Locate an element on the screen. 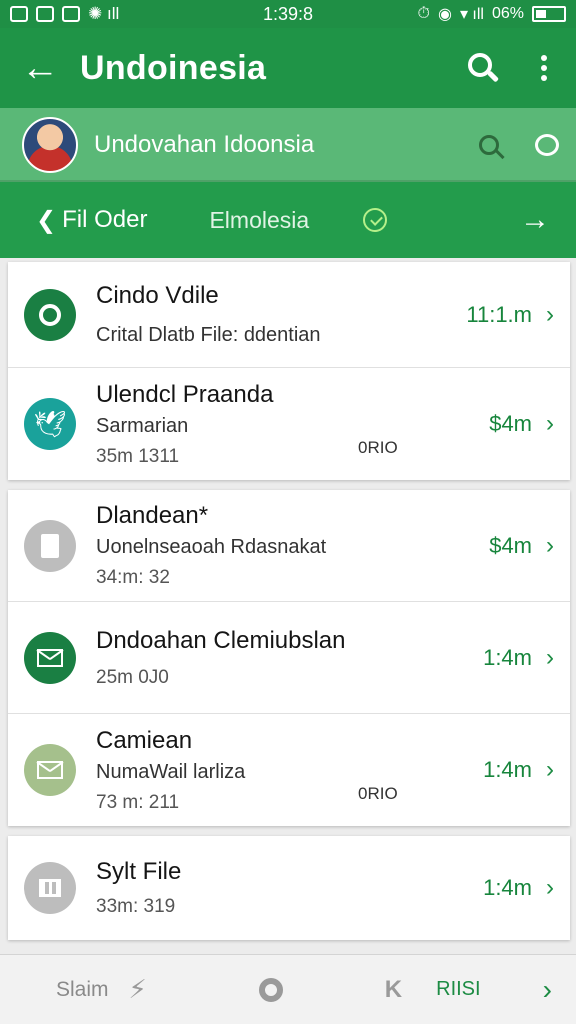 This screenshot has width=576, height=1024. tab-label: Elmolesia is located at coordinates (259, 219).